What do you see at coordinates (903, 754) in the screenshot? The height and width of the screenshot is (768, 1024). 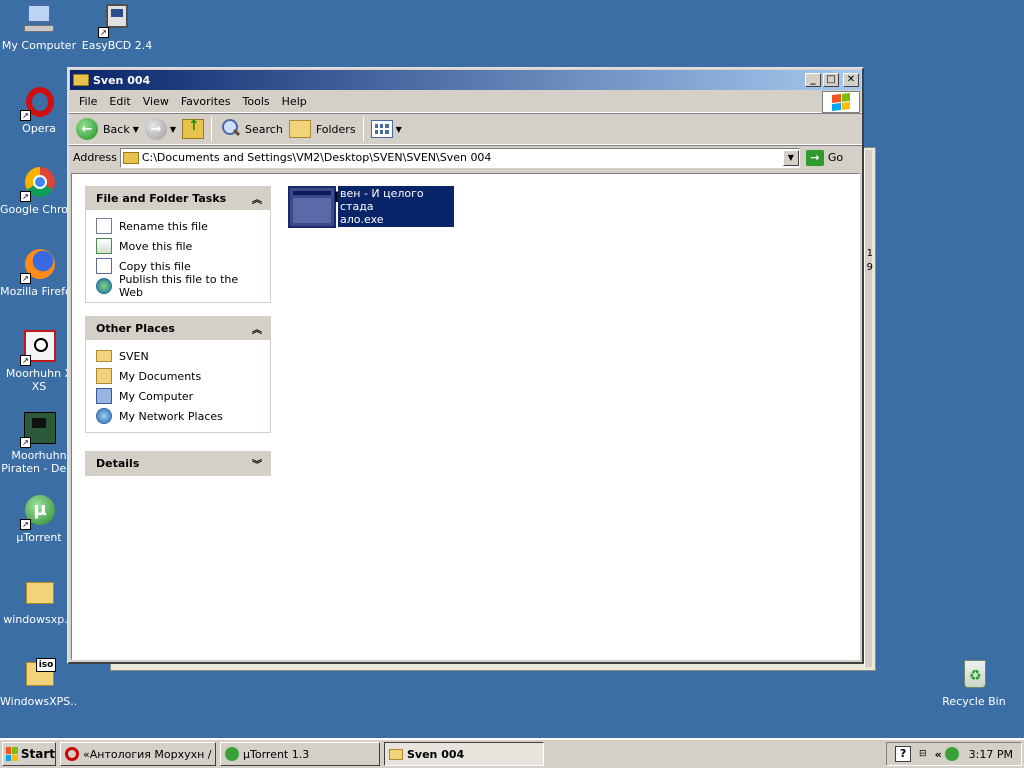 I see `help-icon: ?` at bounding box center [903, 754].